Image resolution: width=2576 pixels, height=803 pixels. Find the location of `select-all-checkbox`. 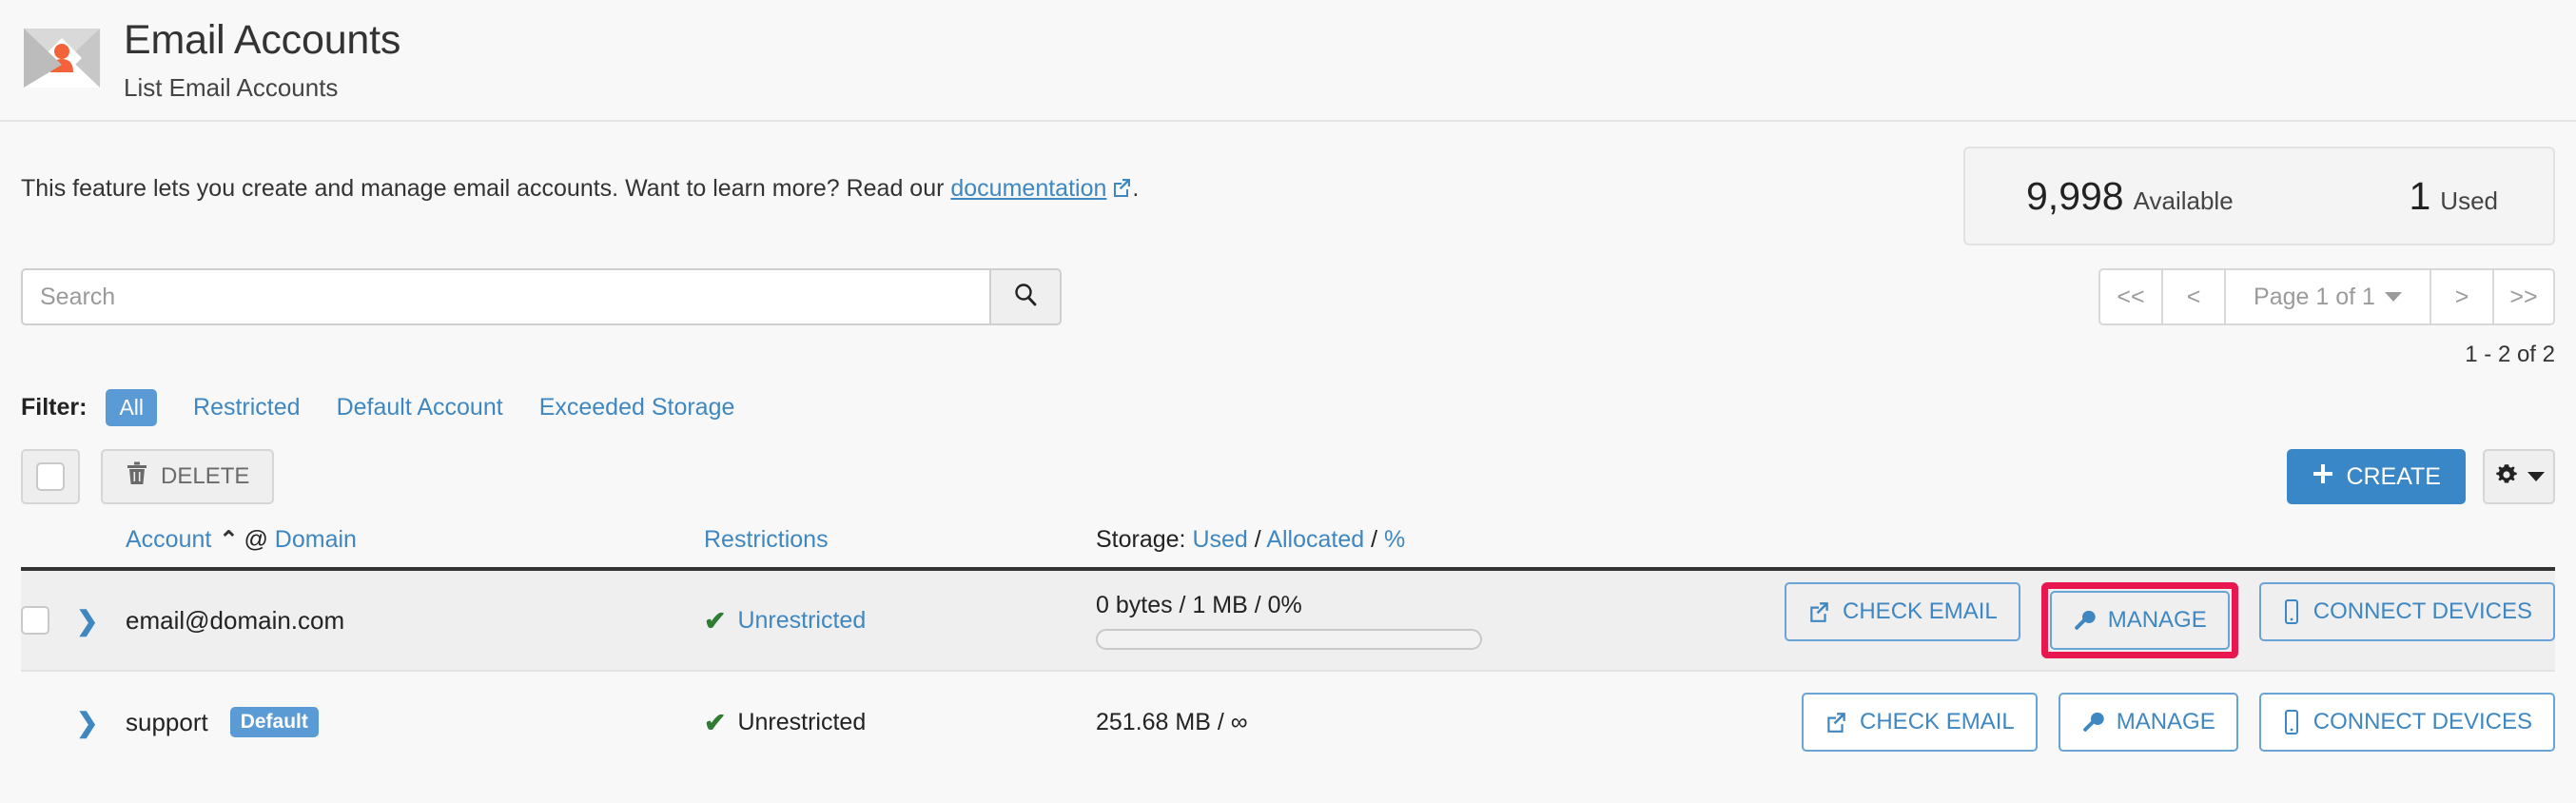

select-all-checkbox is located at coordinates (51, 476).